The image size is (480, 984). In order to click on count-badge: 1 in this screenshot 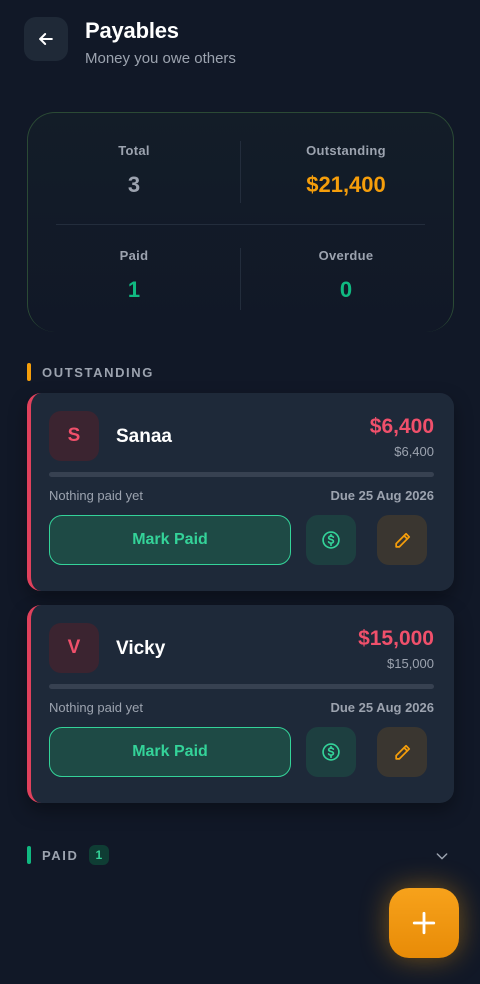, I will do `click(99, 855)`.